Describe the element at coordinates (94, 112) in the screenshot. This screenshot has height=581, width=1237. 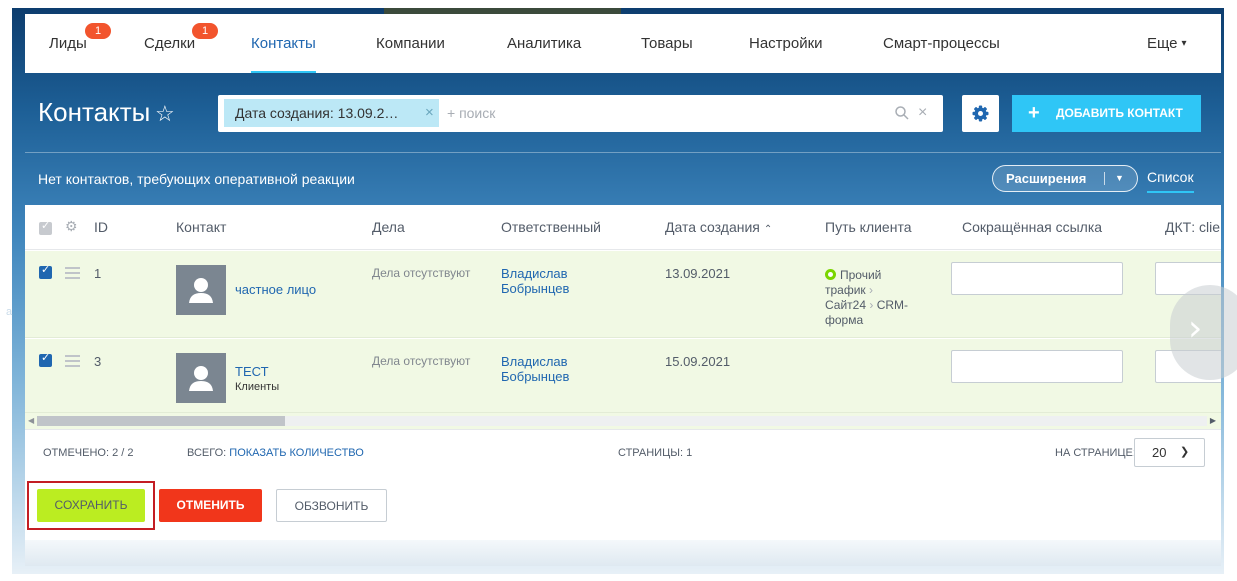
I see `page-title: Контакты` at that location.